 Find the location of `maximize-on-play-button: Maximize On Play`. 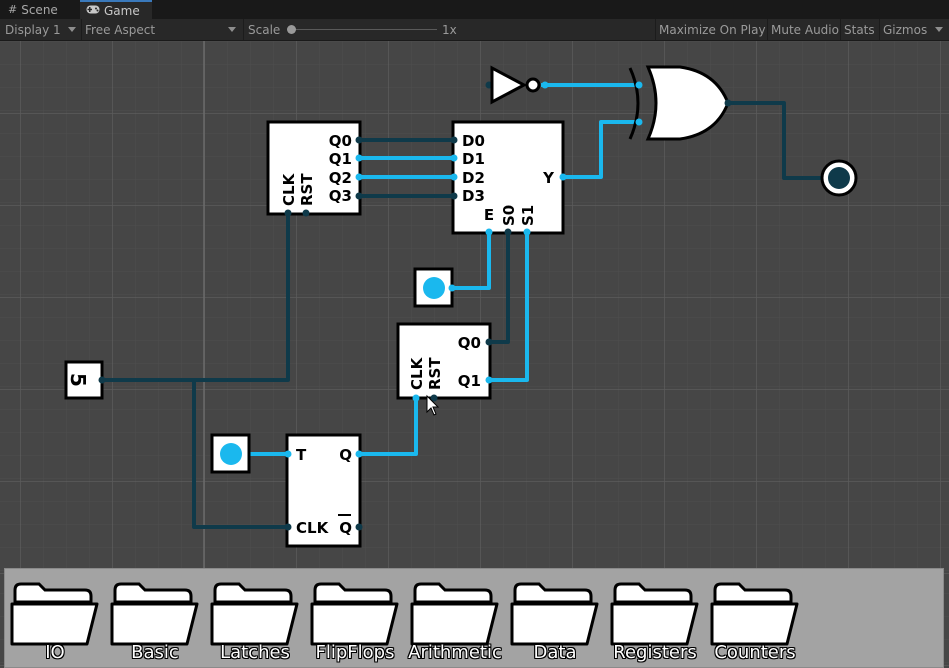

maximize-on-play-button: Maximize On Play is located at coordinates (713, 29).